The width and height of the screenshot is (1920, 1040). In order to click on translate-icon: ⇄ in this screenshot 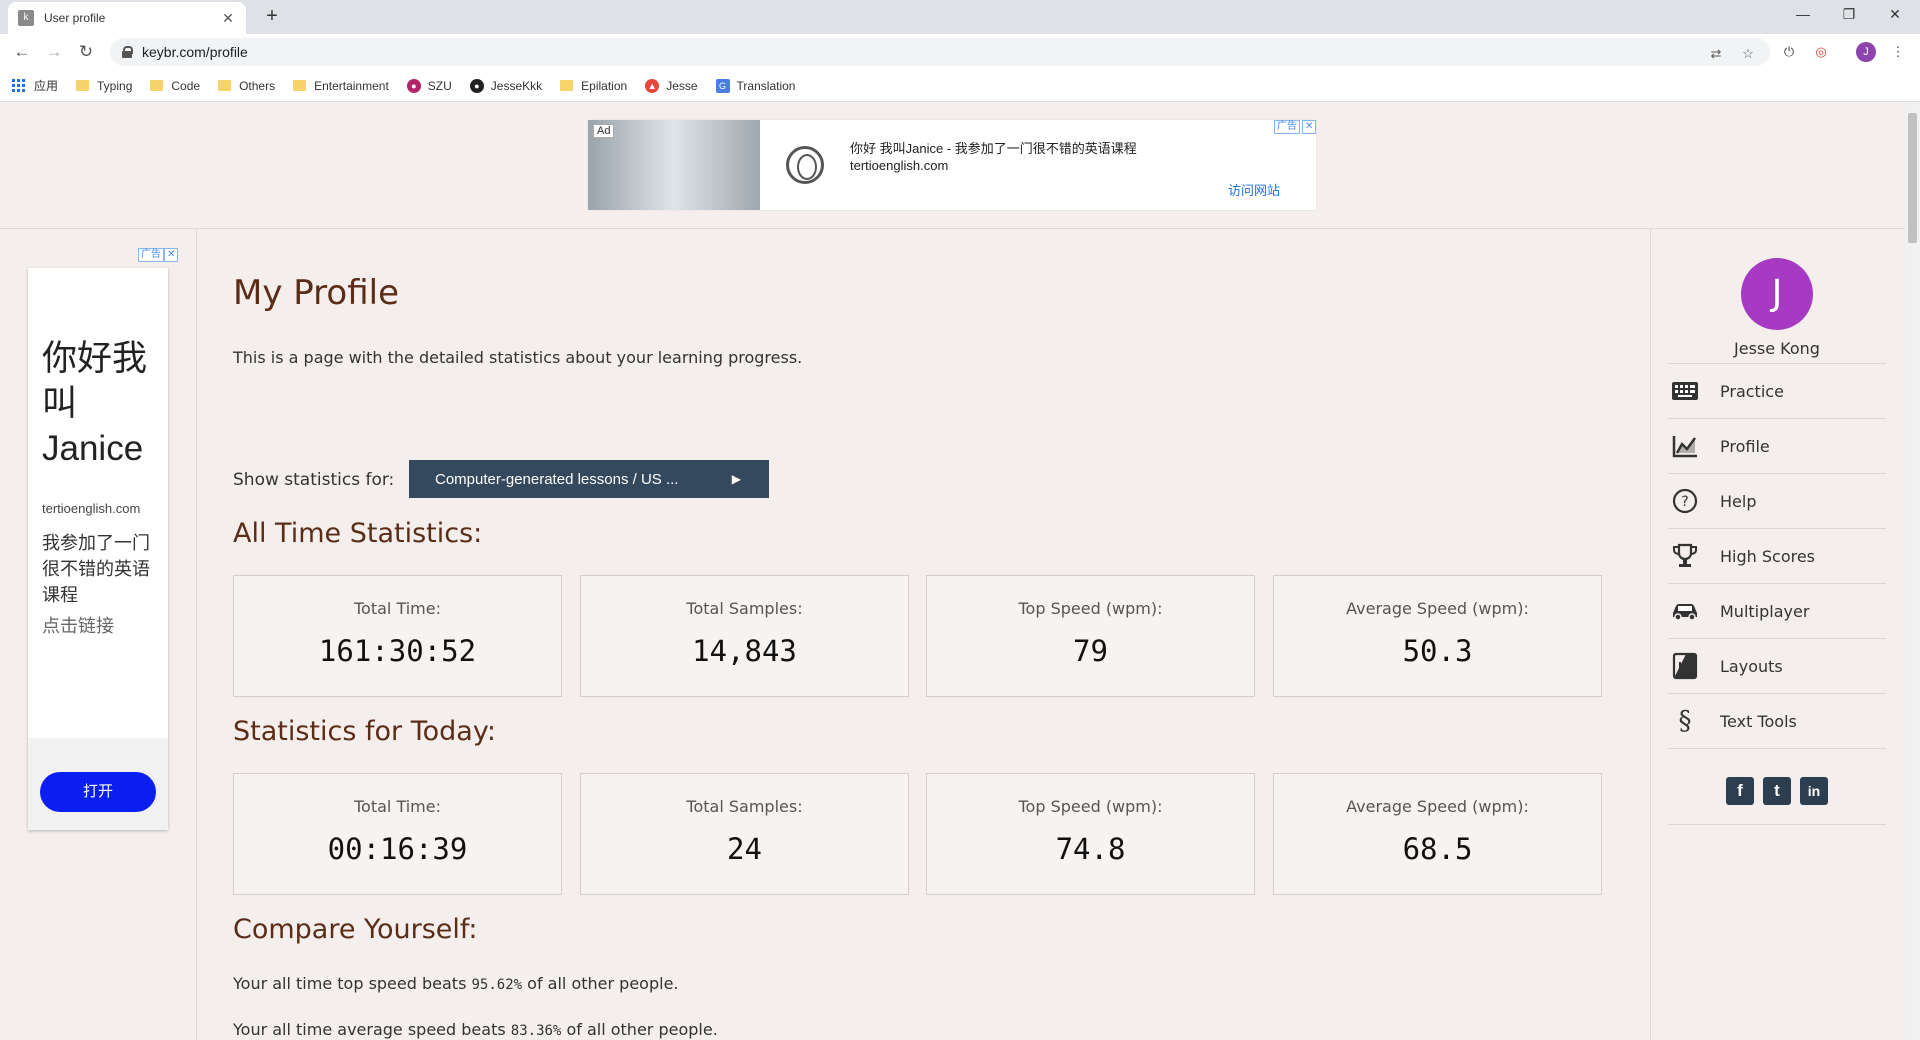, I will do `click(1716, 54)`.